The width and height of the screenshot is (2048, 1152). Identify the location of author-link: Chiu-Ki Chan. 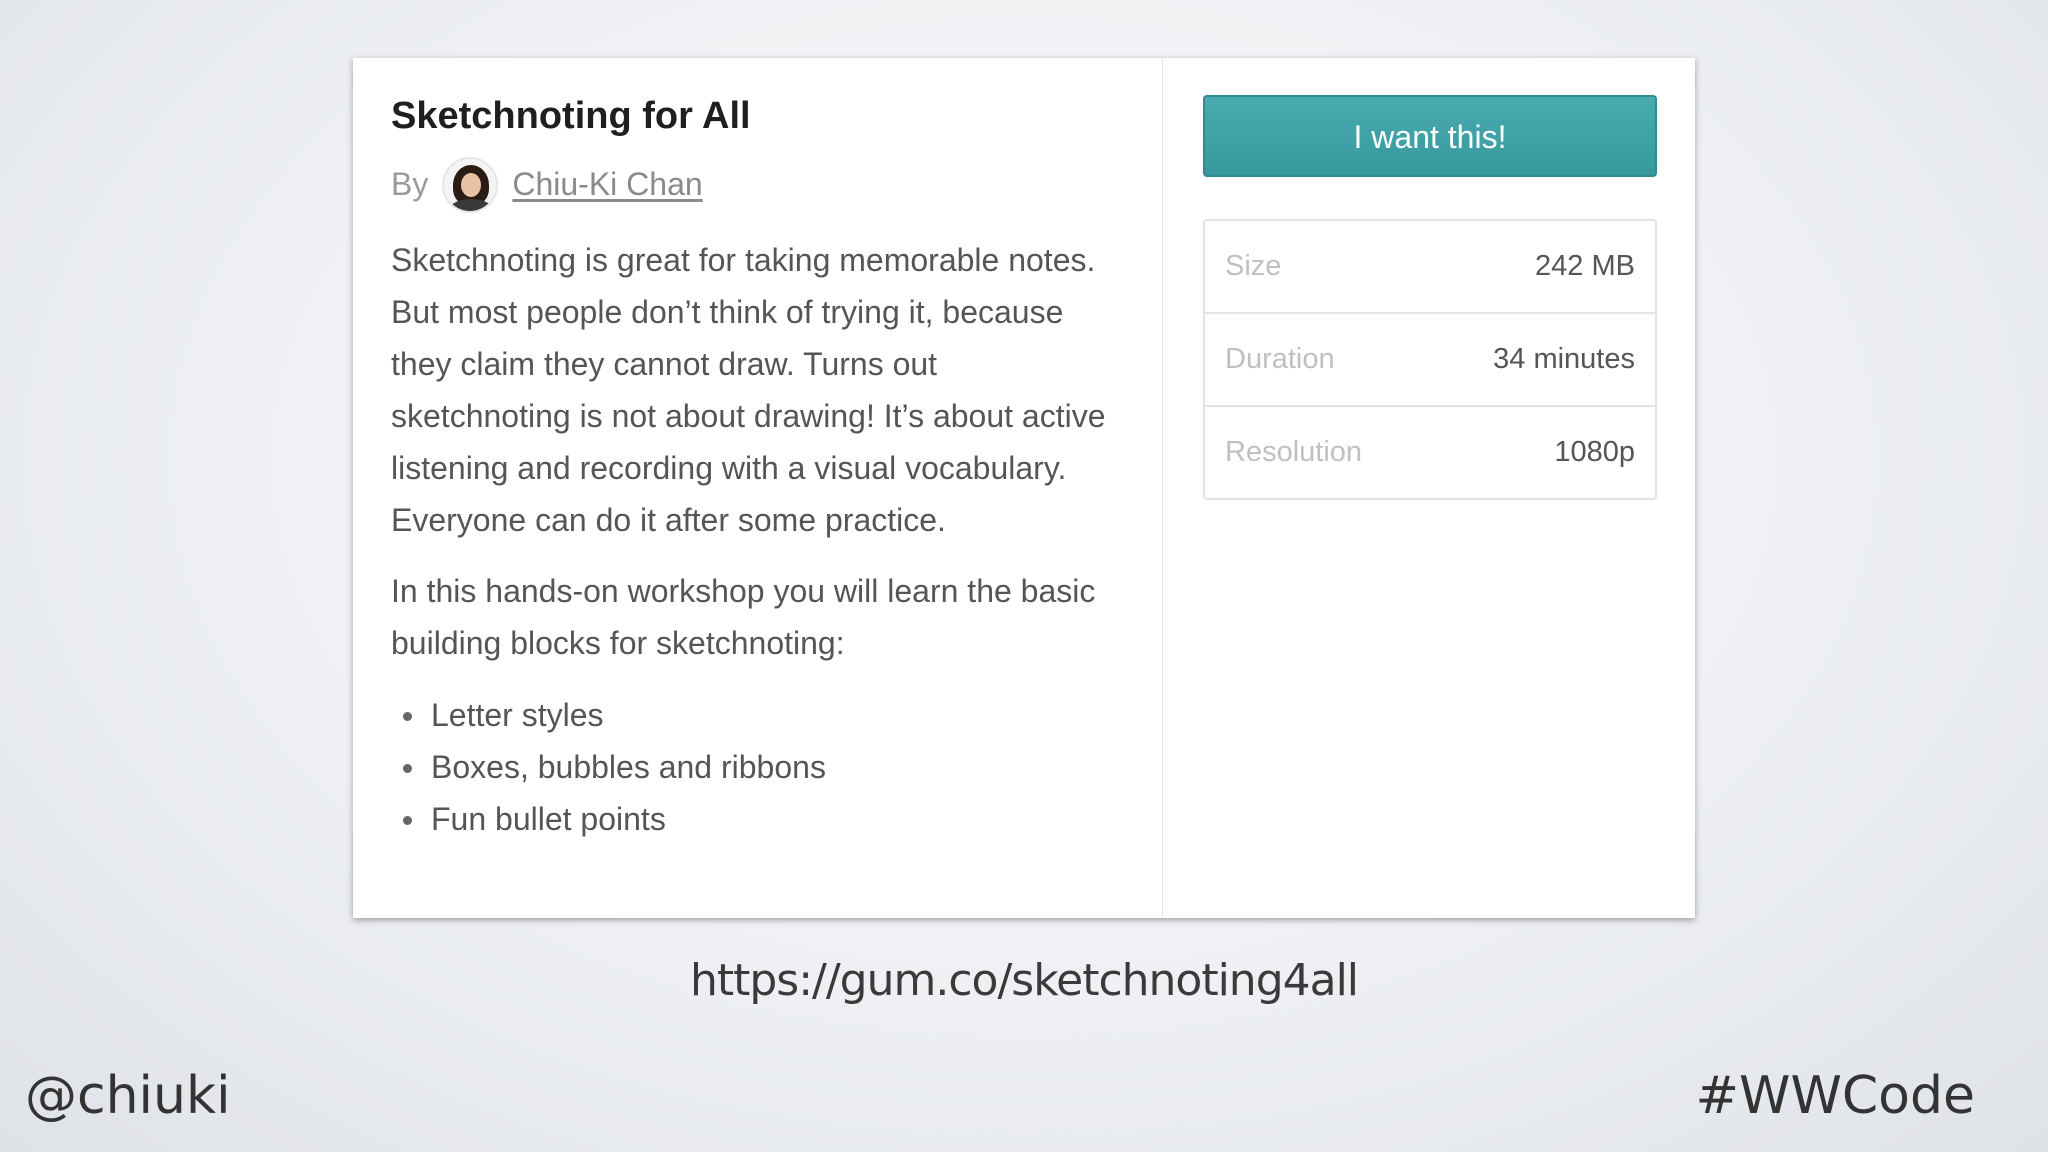
(607, 184).